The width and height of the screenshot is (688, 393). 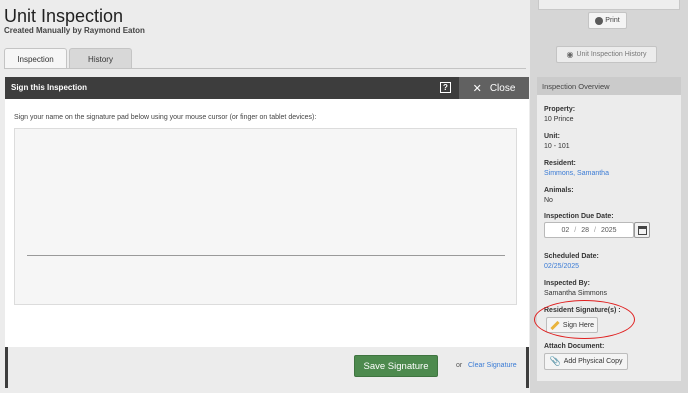 What do you see at coordinates (571, 256) in the screenshot?
I see `scheduled-date-label: Scheduled Date:` at bounding box center [571, 256].